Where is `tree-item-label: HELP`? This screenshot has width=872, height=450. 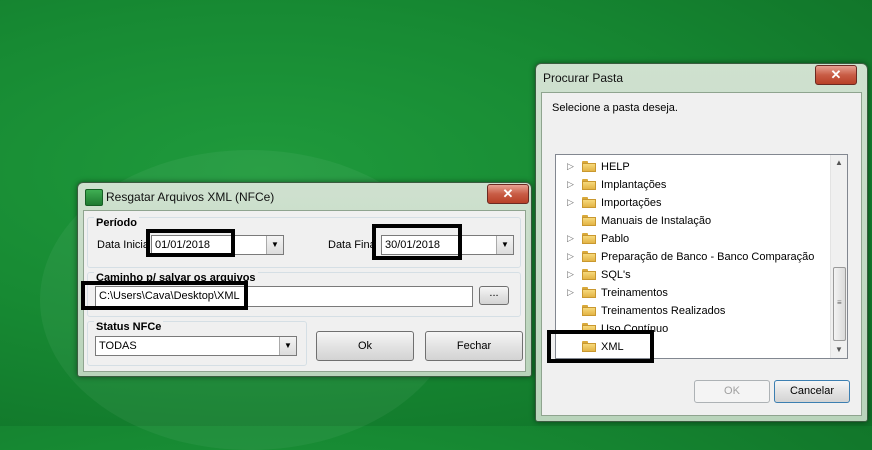
tree-item-label: HELP is located at coordinates (615, 167).